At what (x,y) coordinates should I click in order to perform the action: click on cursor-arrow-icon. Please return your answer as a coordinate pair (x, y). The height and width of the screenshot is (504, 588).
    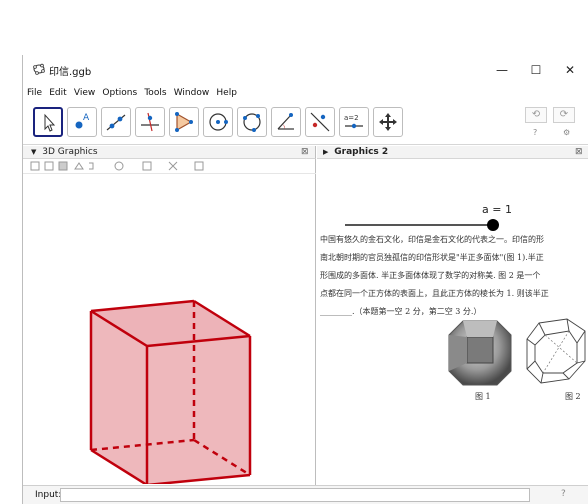
    Looking at the image, I should click on (50, 122).